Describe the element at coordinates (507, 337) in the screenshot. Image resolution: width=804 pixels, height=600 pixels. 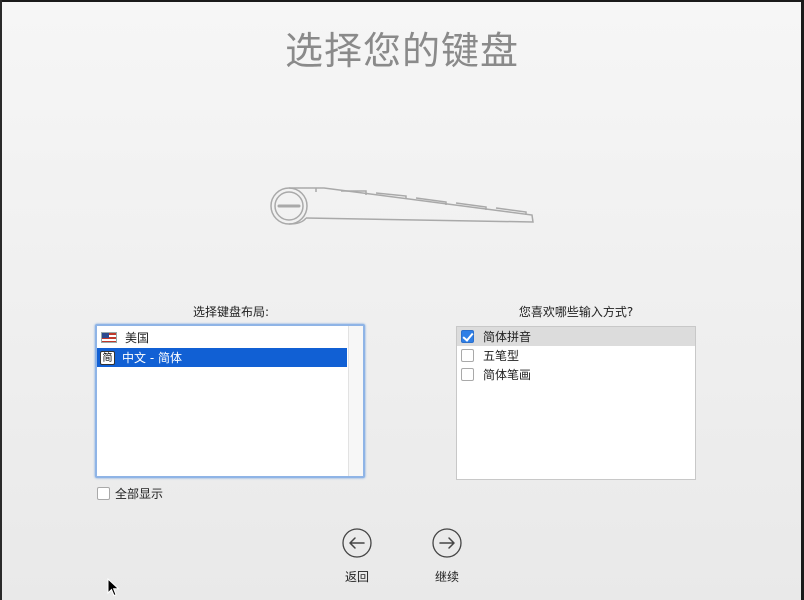
I see `input-method-label: 简体拼音` at that location.